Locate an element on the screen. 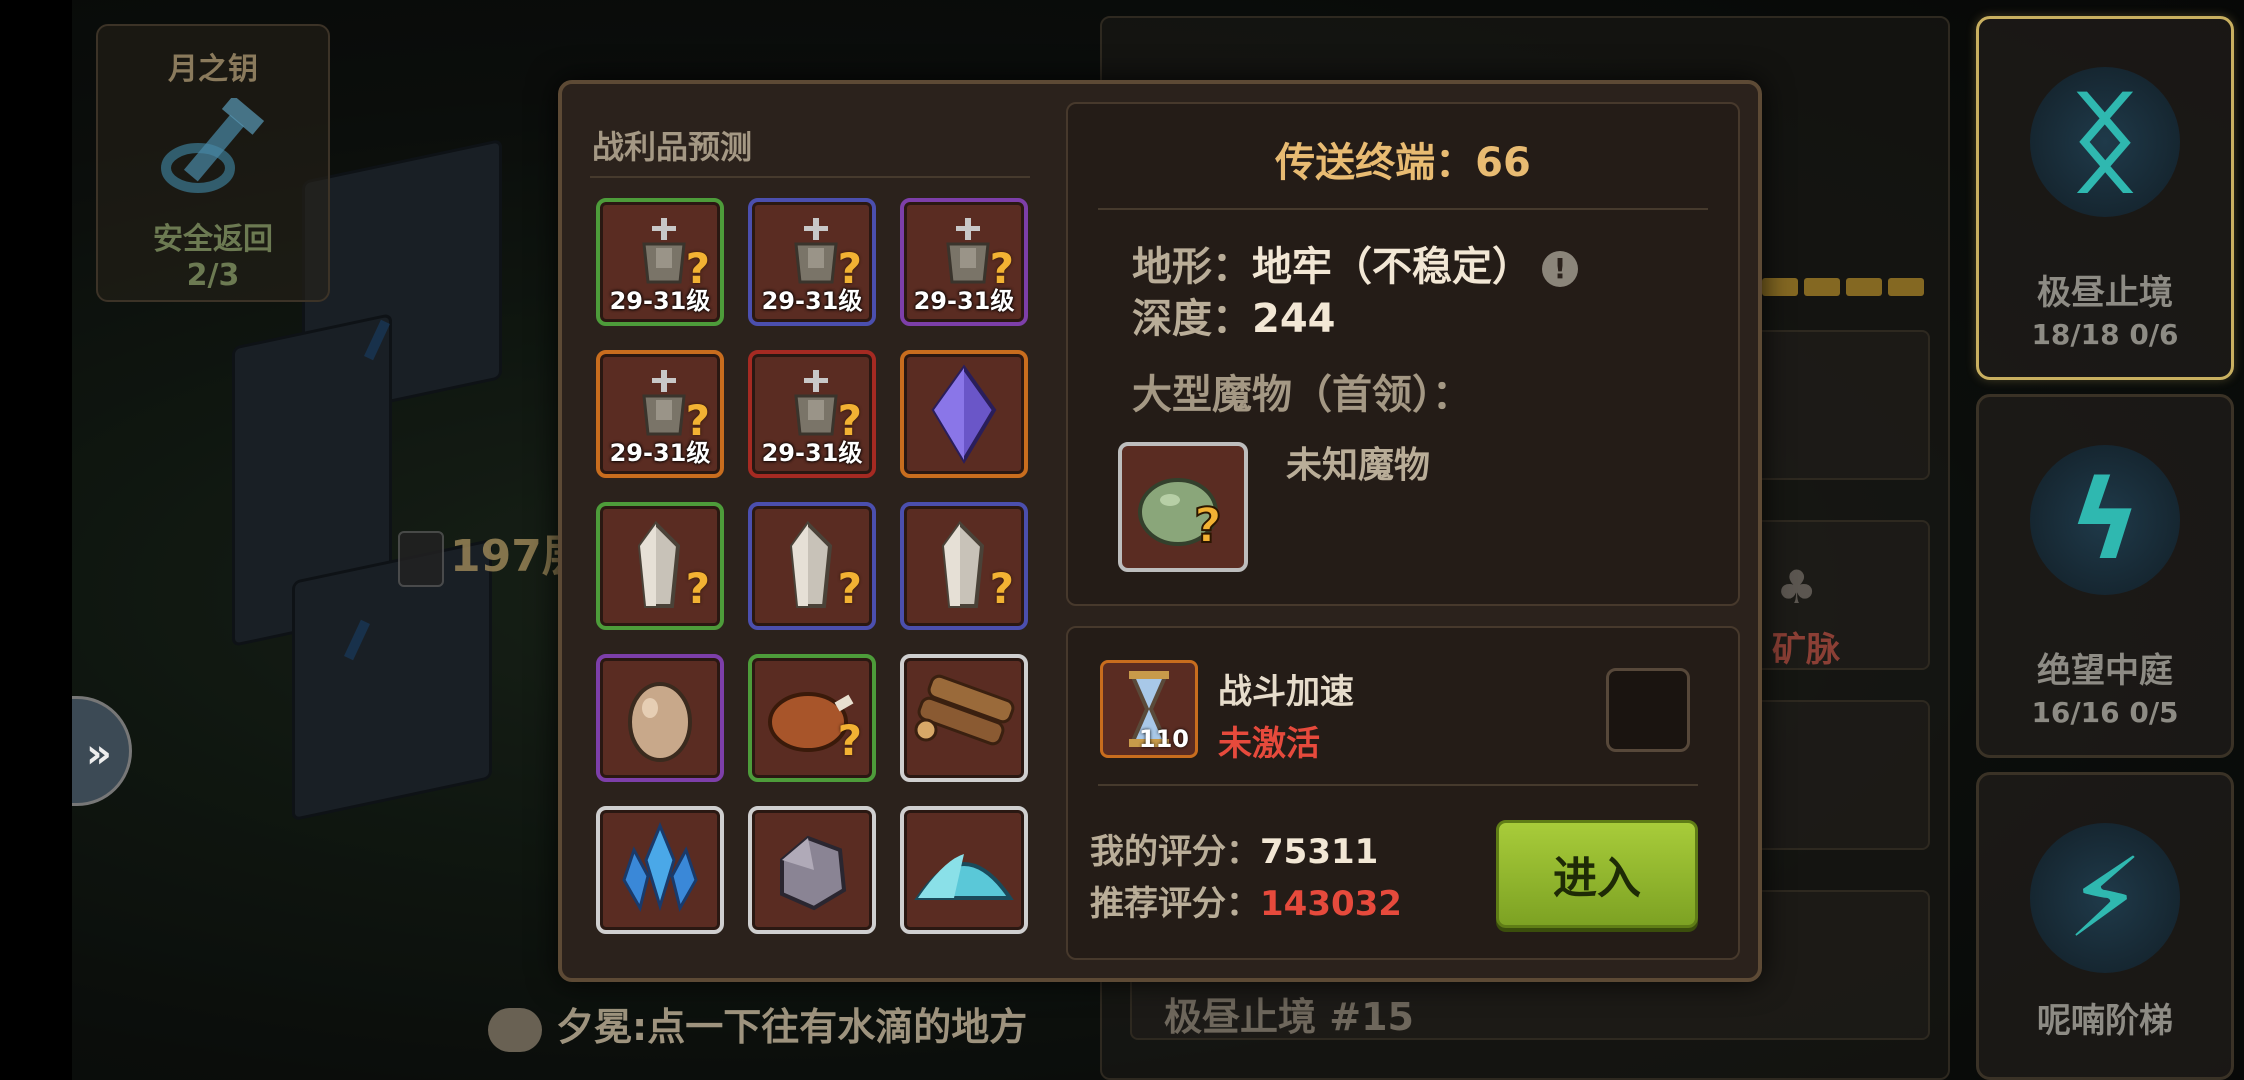 This screenshot has height=1080, width=2244. portal-title: 传送终端：66 is located at coordinates (1403, 163).